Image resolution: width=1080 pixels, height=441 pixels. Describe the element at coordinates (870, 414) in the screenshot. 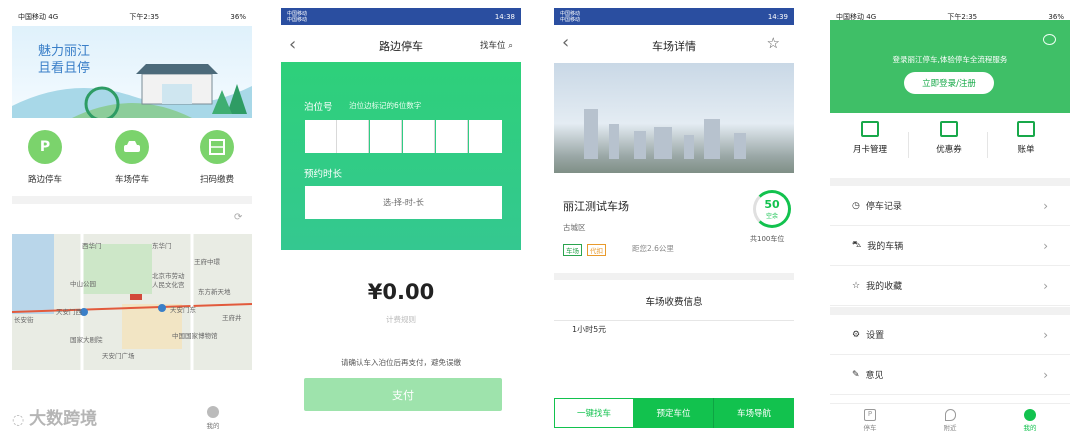

I see `parking-icon: P` at that location.